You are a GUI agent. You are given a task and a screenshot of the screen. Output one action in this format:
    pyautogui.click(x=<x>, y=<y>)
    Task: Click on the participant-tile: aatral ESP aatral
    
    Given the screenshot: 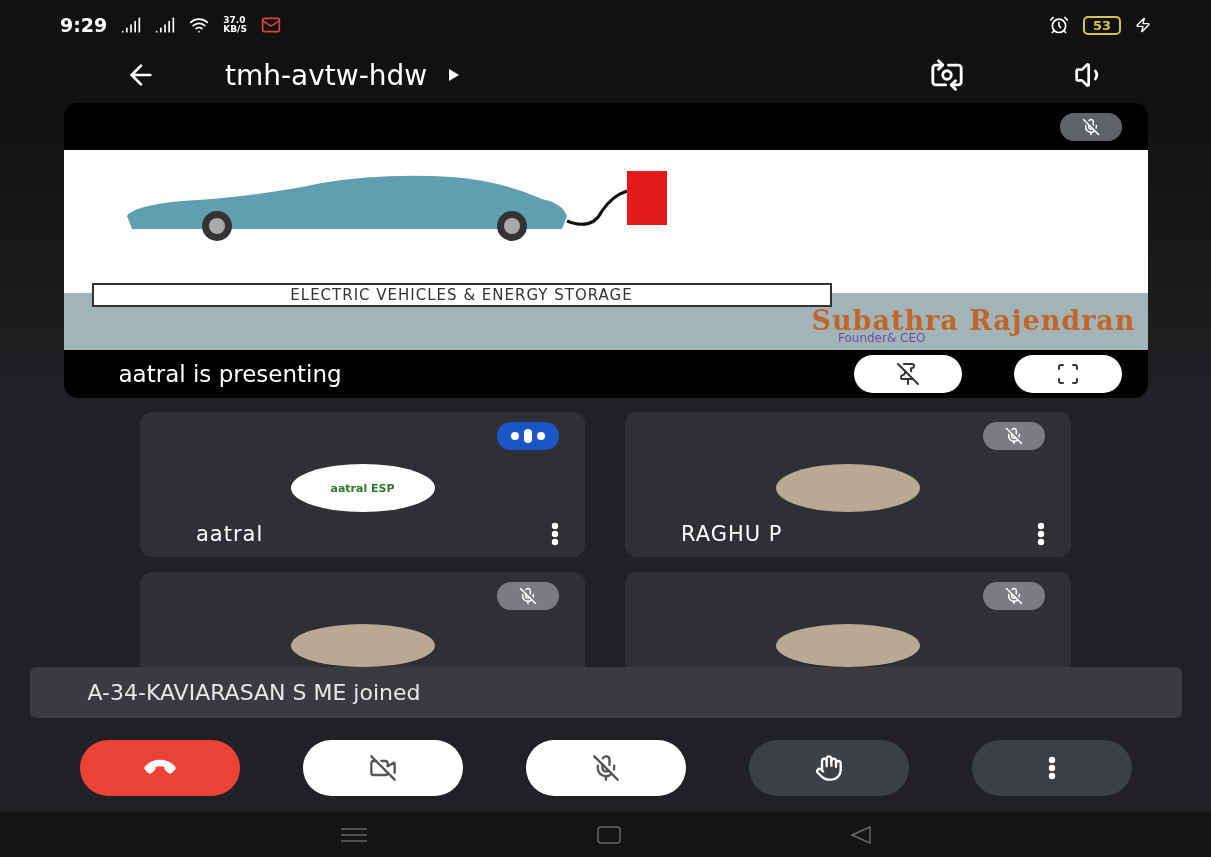 What is the action you would take?
    pyautogui.click(x=362, y=484)
    